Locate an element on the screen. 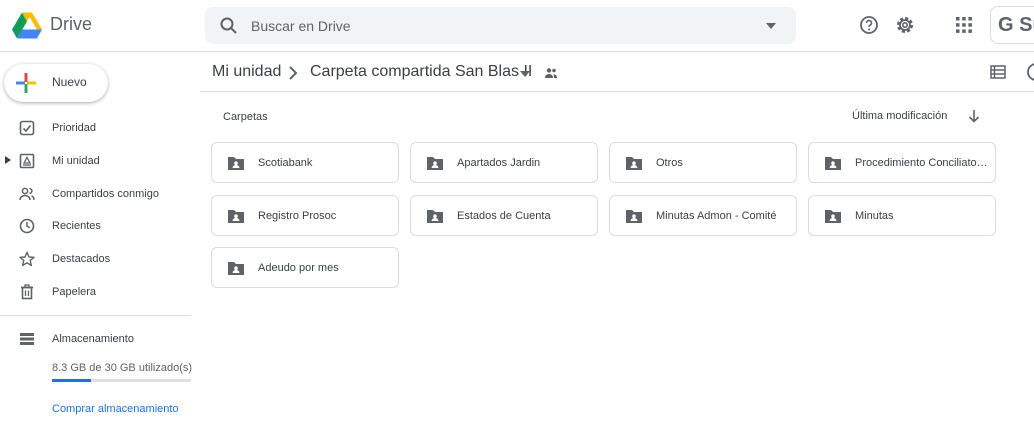  folder-name: Minutas Admon - Comité is located at coordinates (716, 216).